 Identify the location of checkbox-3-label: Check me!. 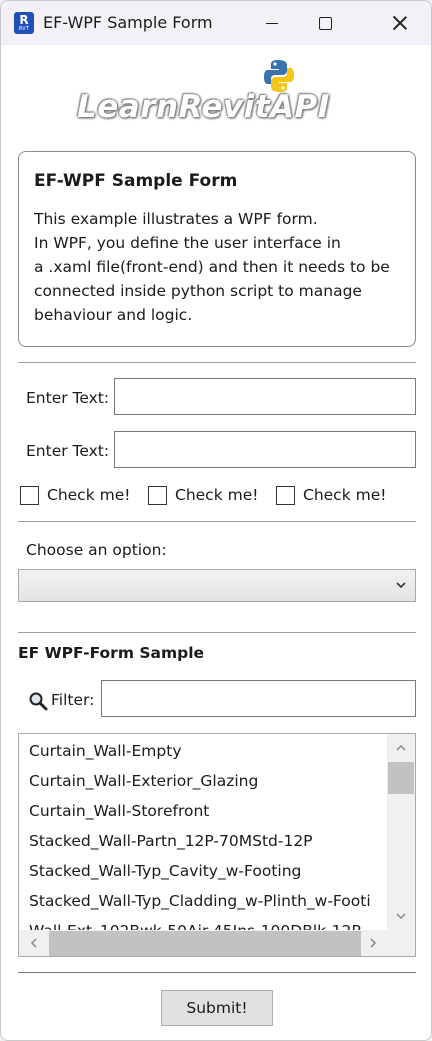
(345, 495).